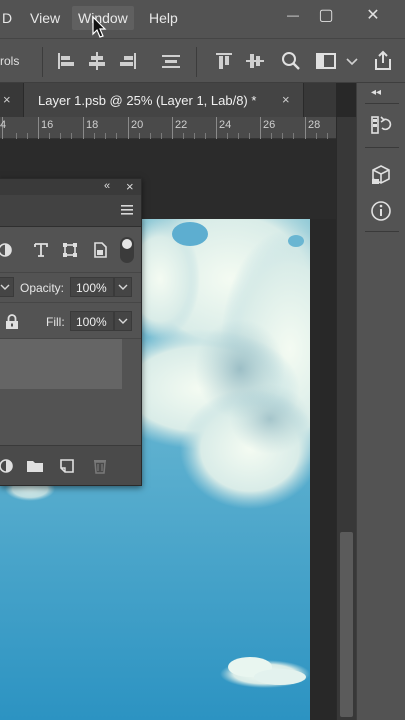  What do you see at coordinates (100, 250) in the screenshot?
I see `smart-object-filter-icon` at bounding box center [100, 250].